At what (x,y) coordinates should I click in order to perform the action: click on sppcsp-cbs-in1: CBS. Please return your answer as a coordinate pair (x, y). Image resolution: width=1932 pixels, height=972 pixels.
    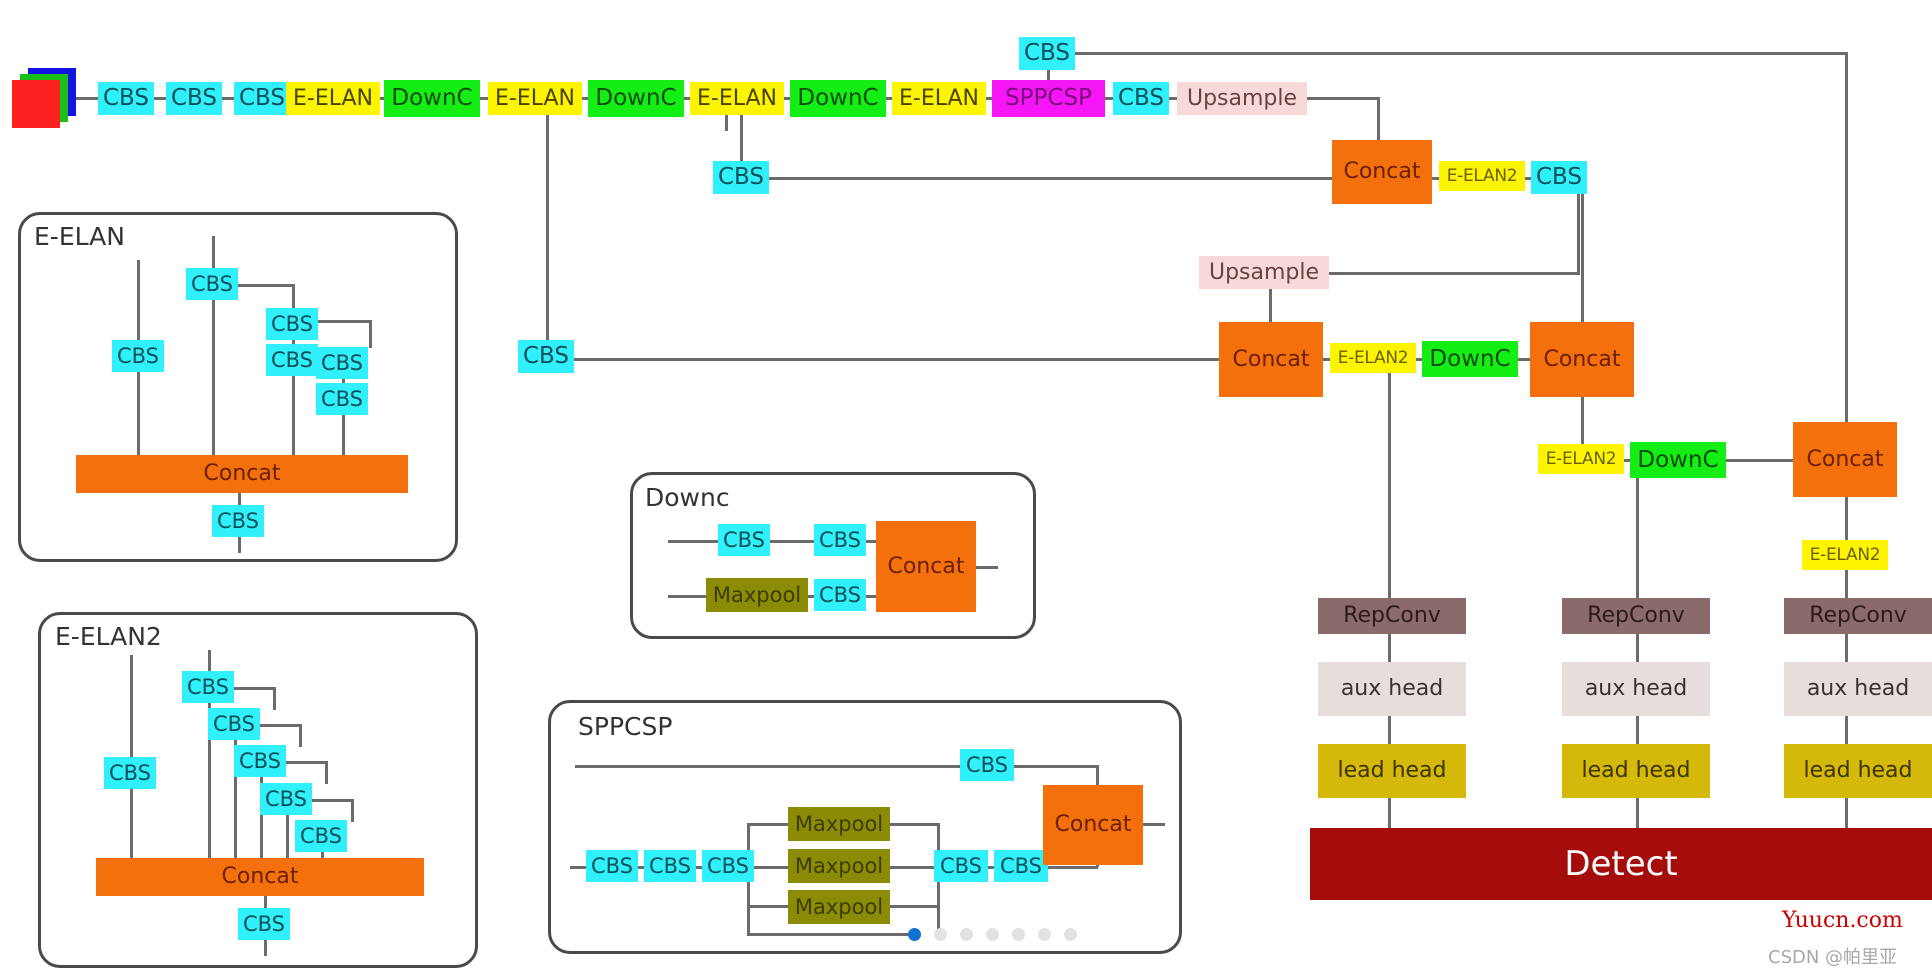
    Looking at the image, I should click on (612, 866).